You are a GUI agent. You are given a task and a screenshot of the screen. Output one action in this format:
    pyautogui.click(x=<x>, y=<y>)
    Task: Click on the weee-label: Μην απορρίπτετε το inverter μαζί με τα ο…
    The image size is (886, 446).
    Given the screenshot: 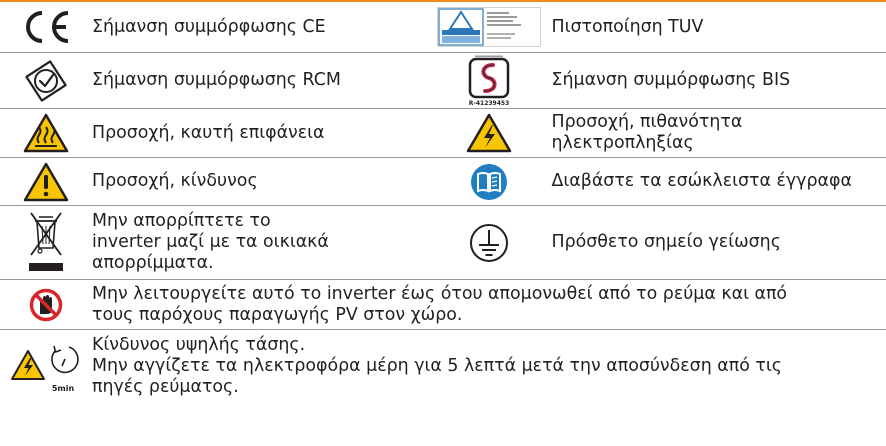 What is the action you would take?
    pyautogui.click(x=259, y=242)
    